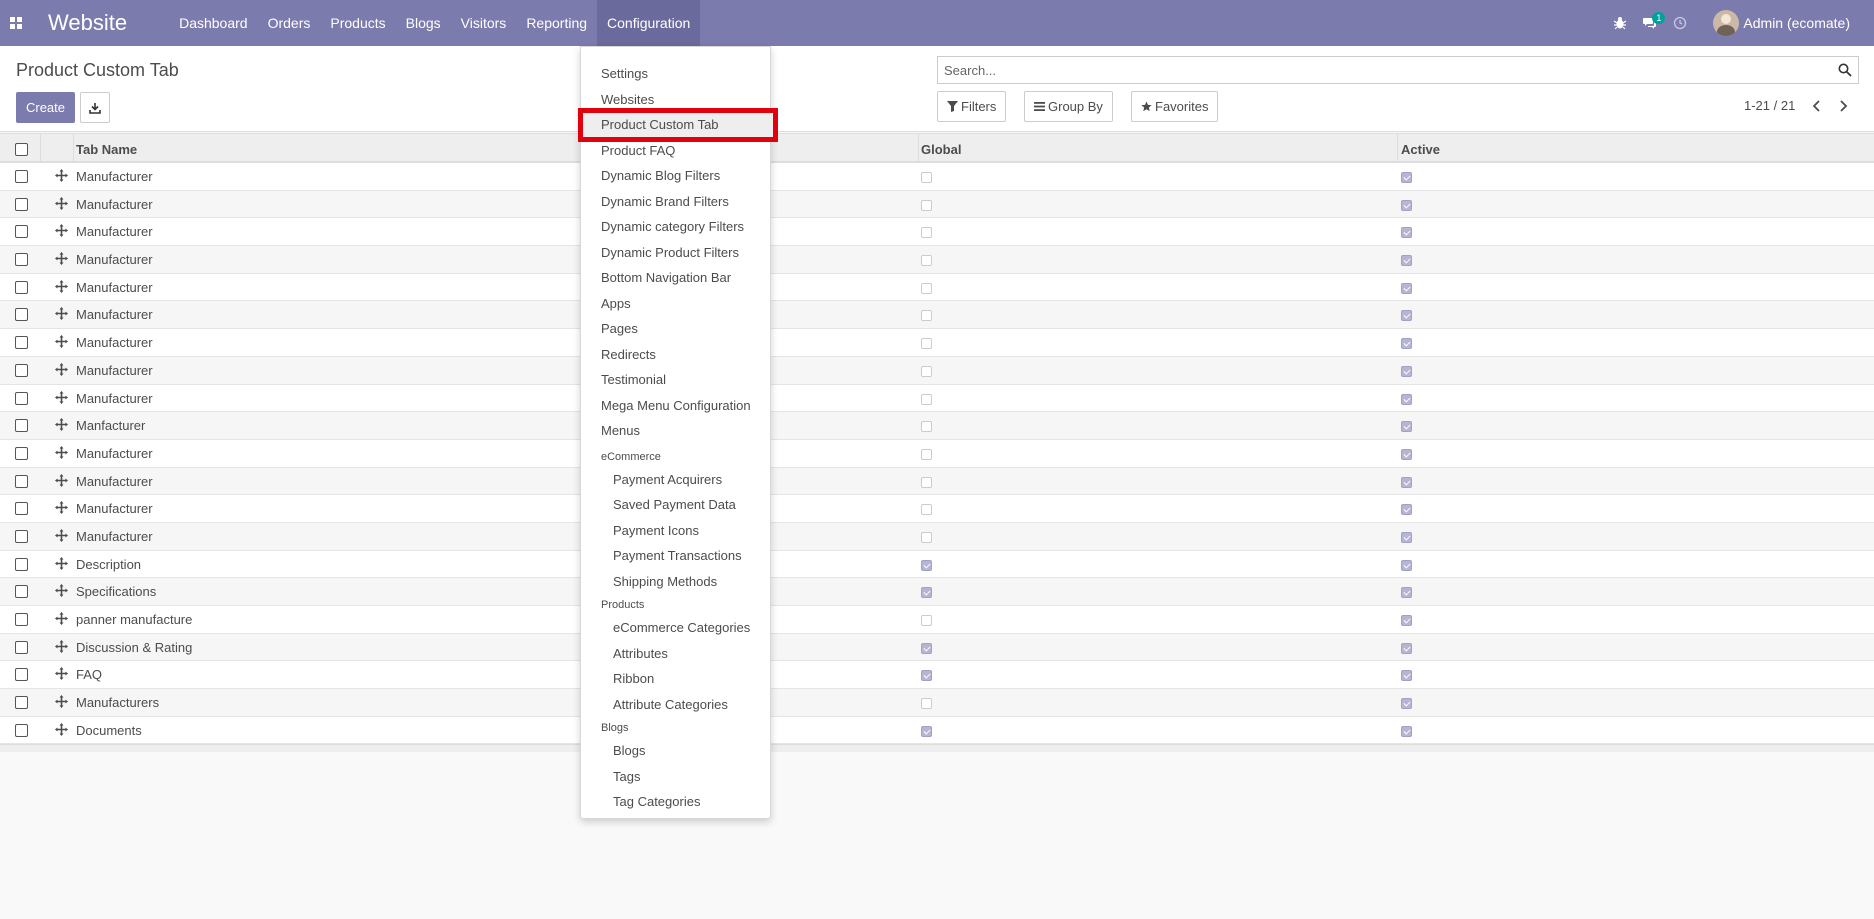 Image resolution: width=1874 pixels, height=919 pixels. Describe the element at coordinates (484, 23) in the screenshot. I see `menu-visitors: Visitors` at that location.